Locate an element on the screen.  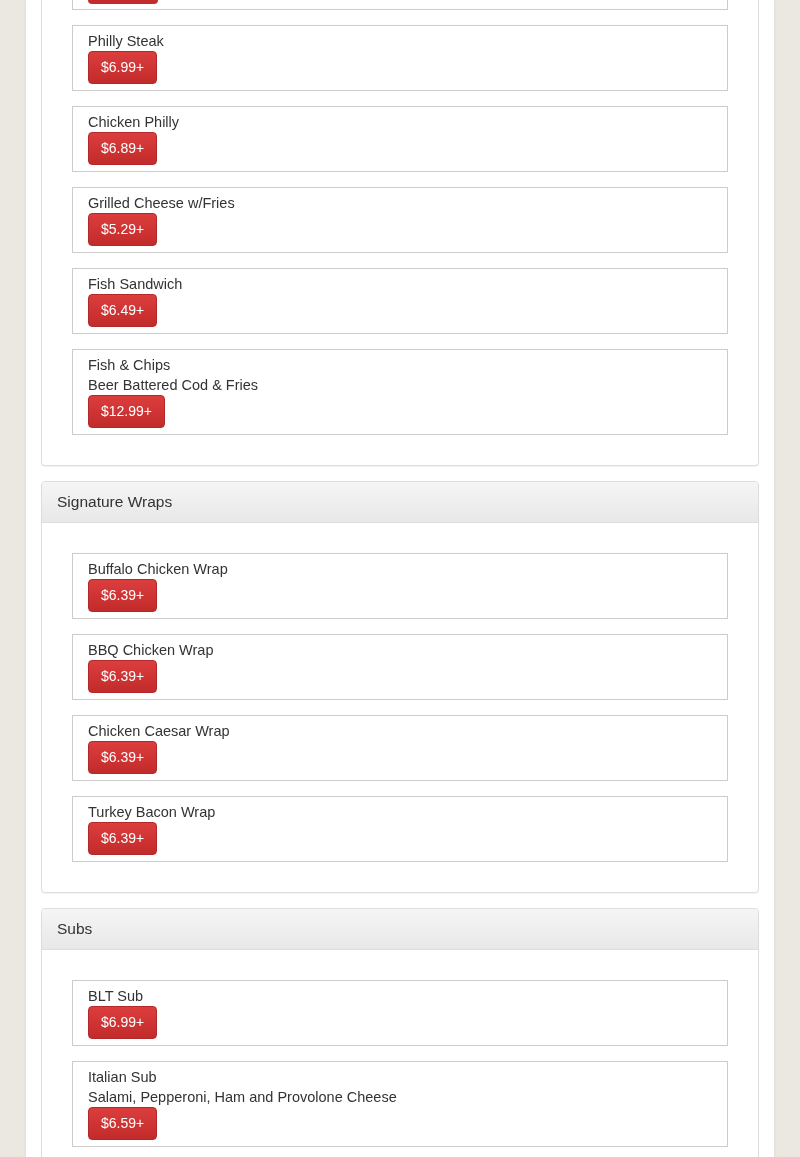
item-name: Italian Sub is located at coordinates (122, 1077).